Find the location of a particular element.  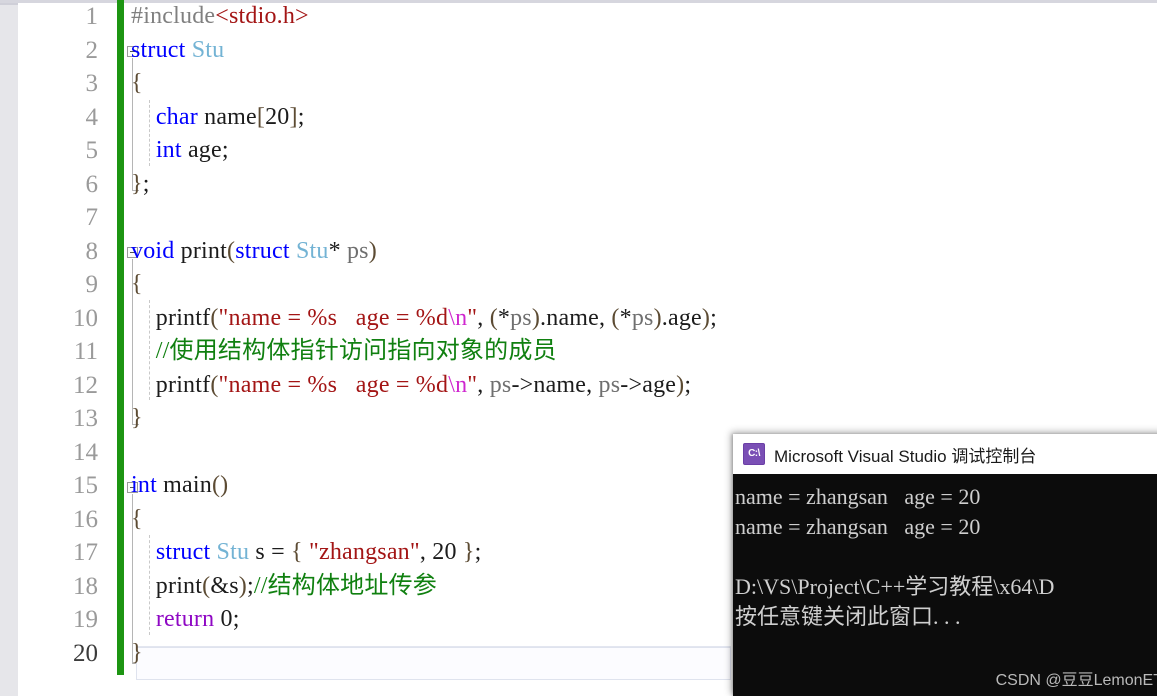

line-number: 15 is located at coordinates (85, 485).